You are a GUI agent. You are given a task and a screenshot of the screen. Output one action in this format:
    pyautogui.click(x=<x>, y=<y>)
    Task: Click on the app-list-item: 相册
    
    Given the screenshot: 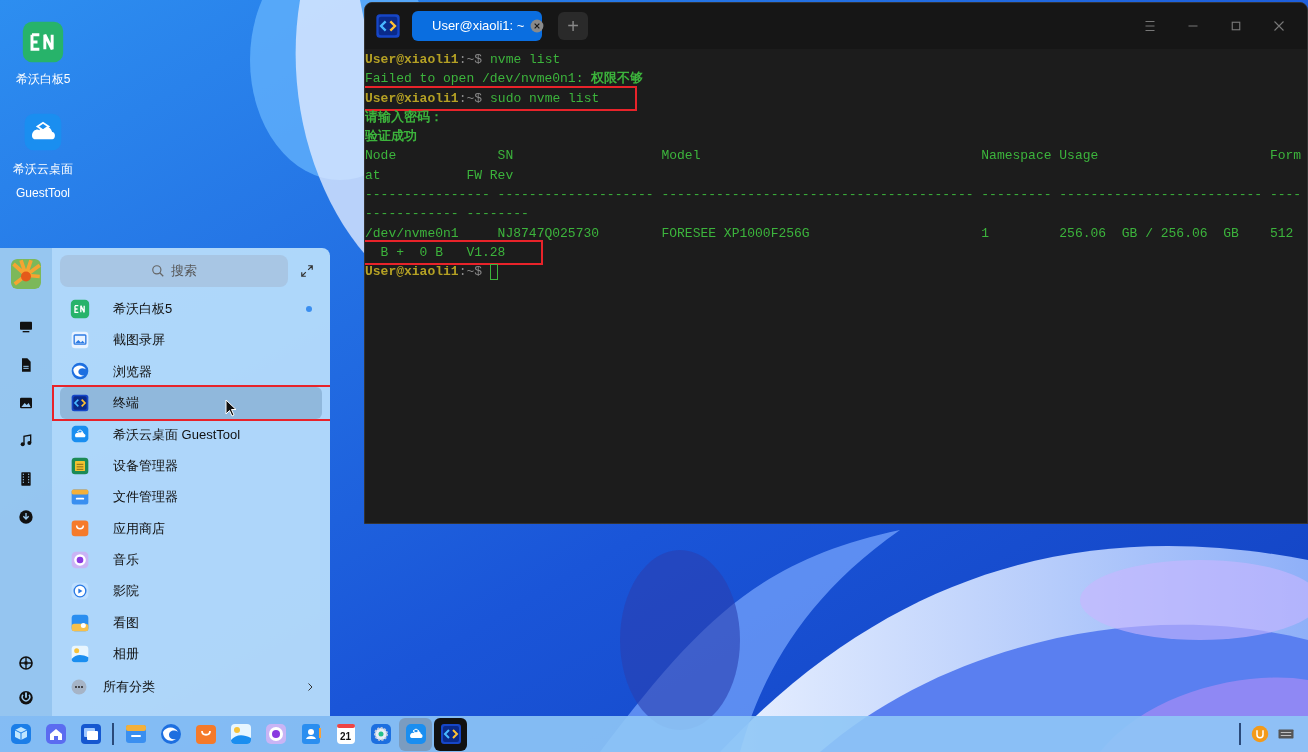 What is the action you would take?
    pyautogui.click(x=191, y=654)
    